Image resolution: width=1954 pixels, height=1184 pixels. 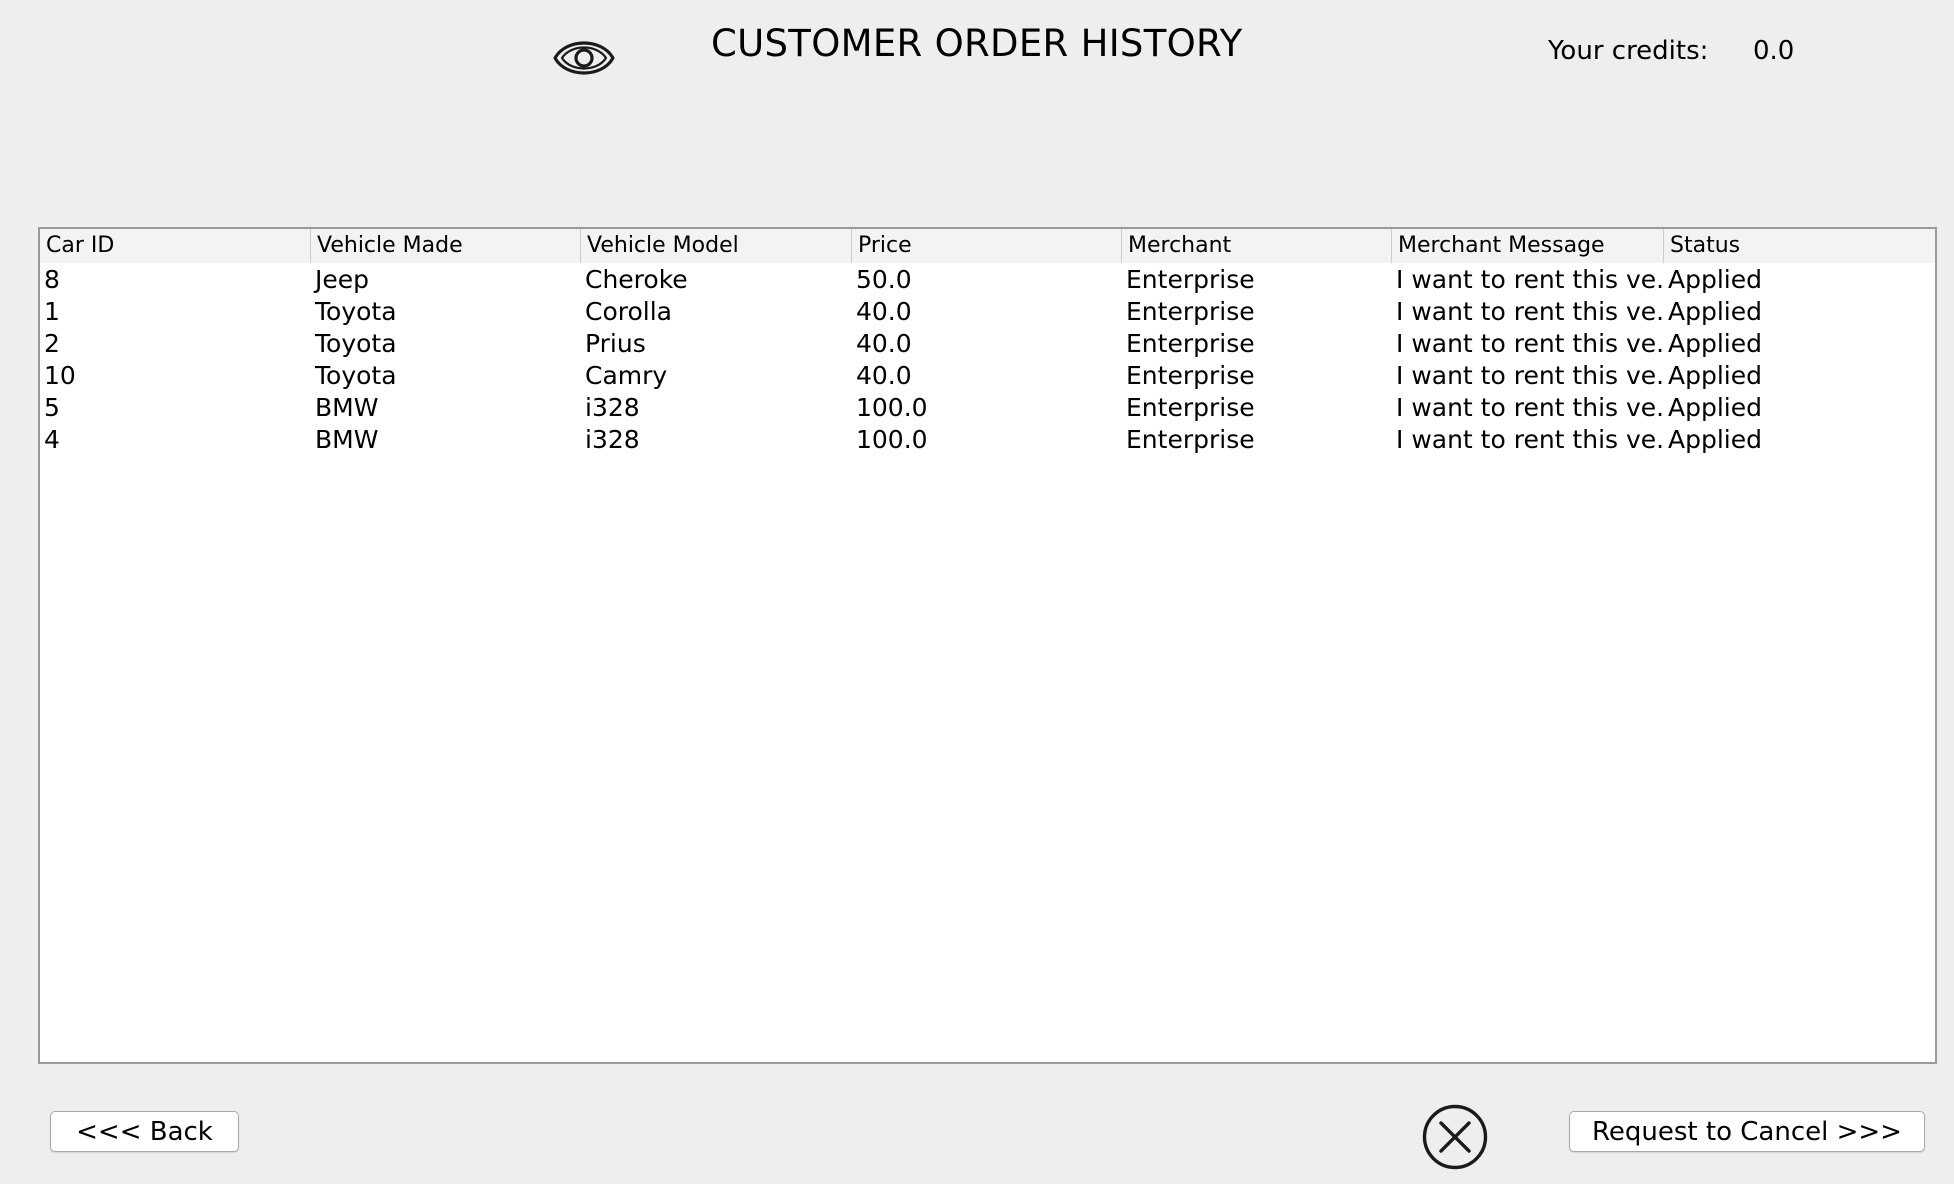 What do you see at coordinates (628, 311) in the screenshot?
I see `cell-vehicle-model: Corolla` at bounding box center [628, 311].